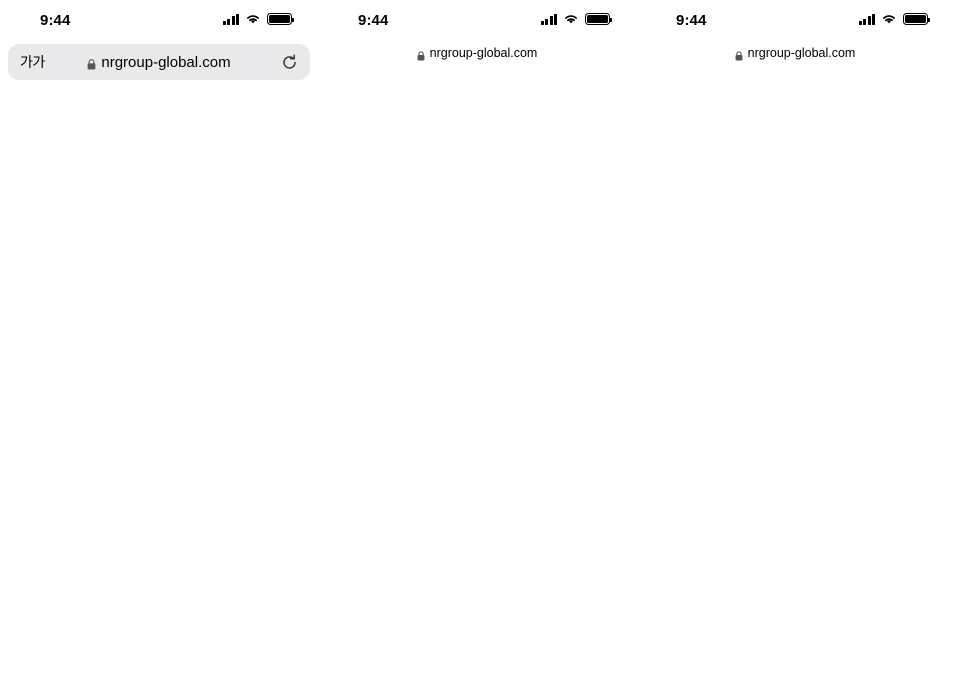 This screenshot has height=687, width=954. Describe the element at coordinates (159, 22) in the screenshot. I see `status-bar-1: 9:44` at that location.